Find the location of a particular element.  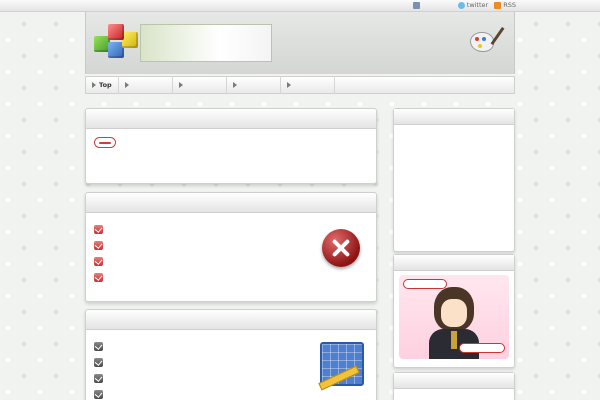

character-face is located at coordinates (454, 313).